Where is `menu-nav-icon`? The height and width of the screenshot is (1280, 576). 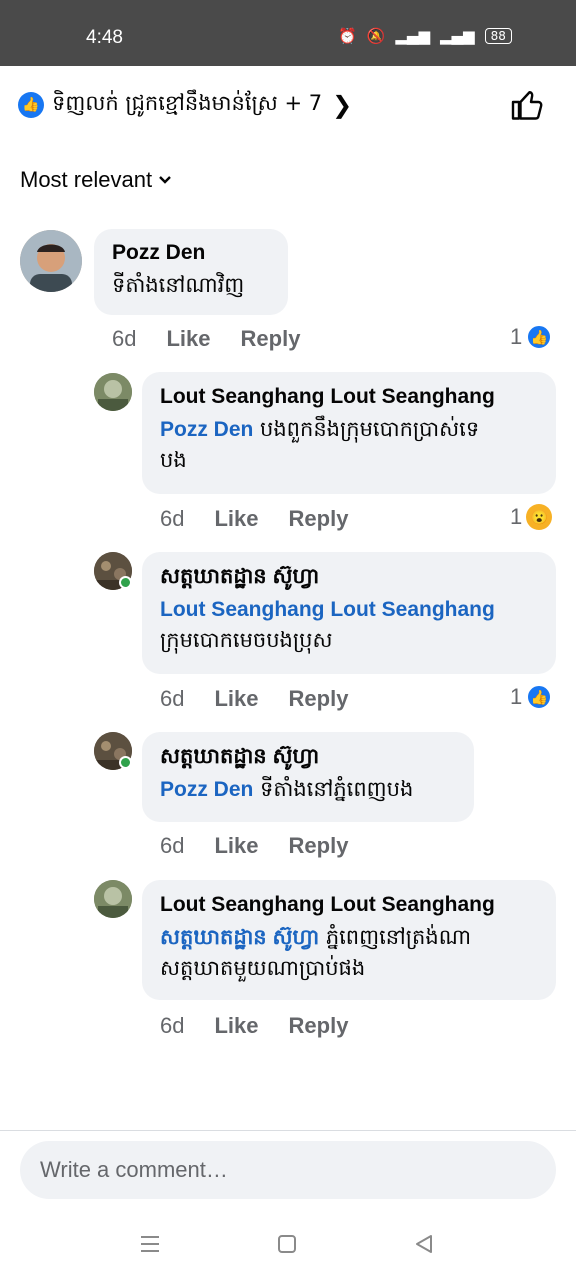 menu-nav-icon is located at coordinates (150, 1244).